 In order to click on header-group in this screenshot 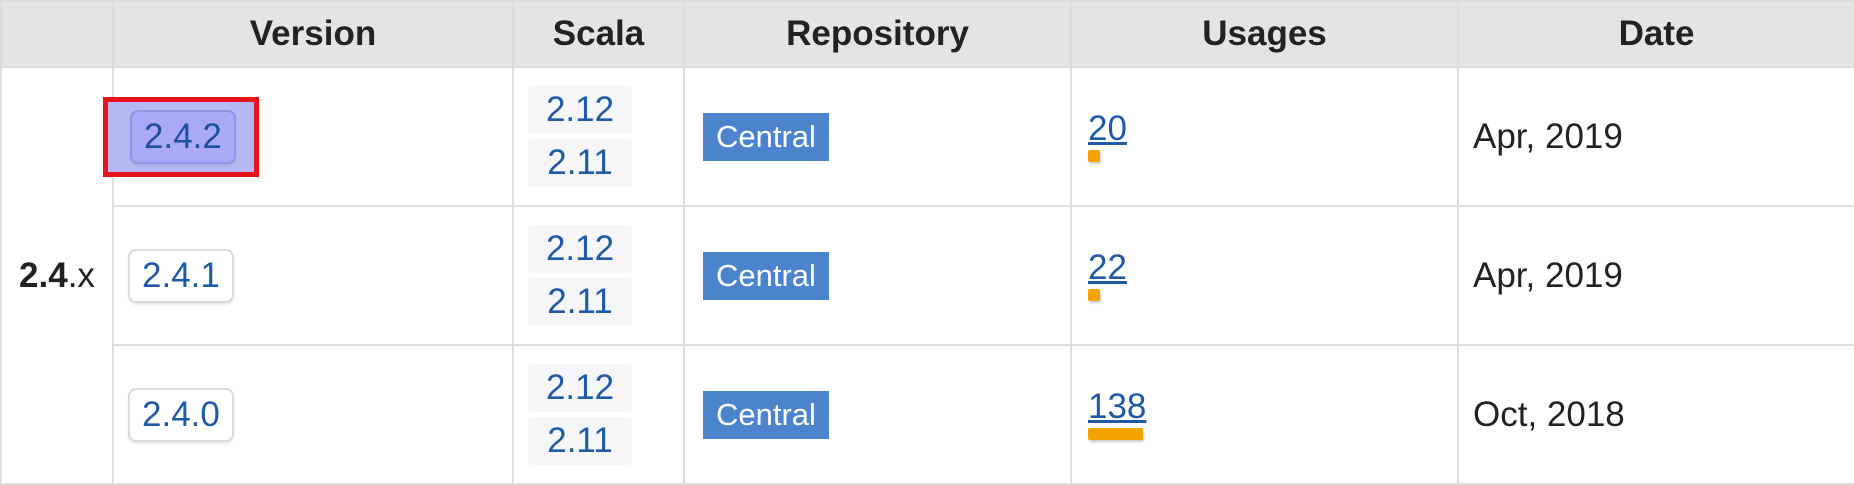, I will do `click(57, 34)`.